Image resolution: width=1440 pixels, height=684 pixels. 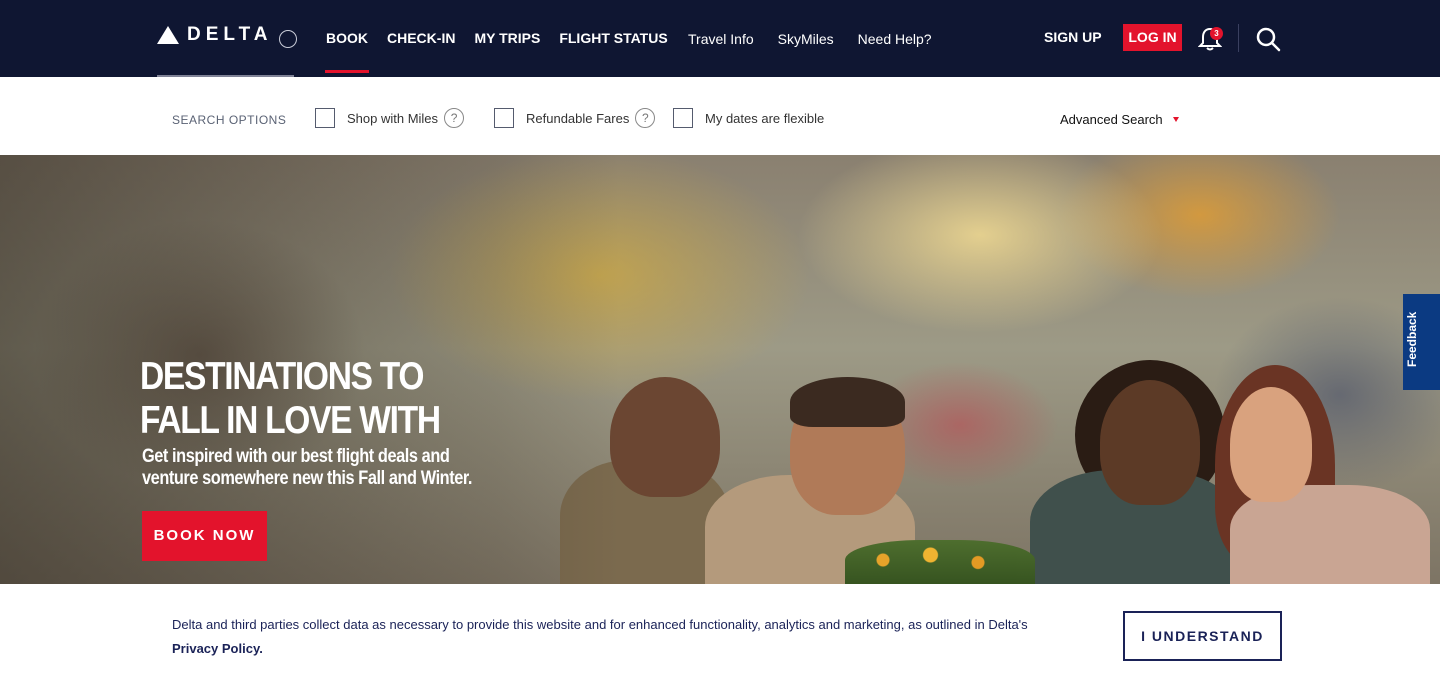 I want to click on hero-title: DESTINATIONS TO FALL IN LOVE WITH, so click(x=303, y=399).